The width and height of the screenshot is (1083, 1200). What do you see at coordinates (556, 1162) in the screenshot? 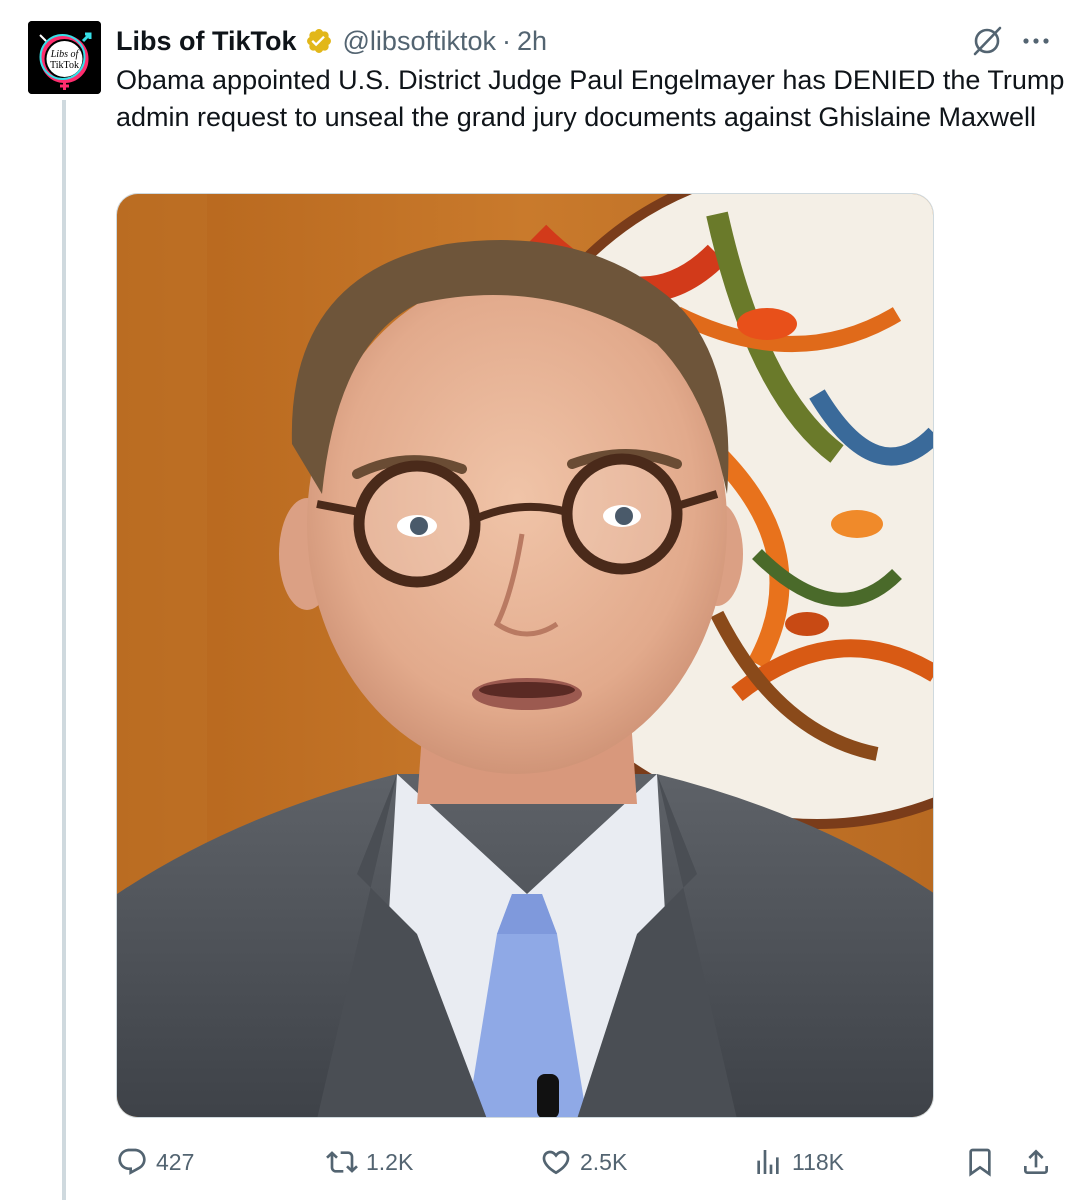
I see `heart-icon` at bounding box center [556, 1162].